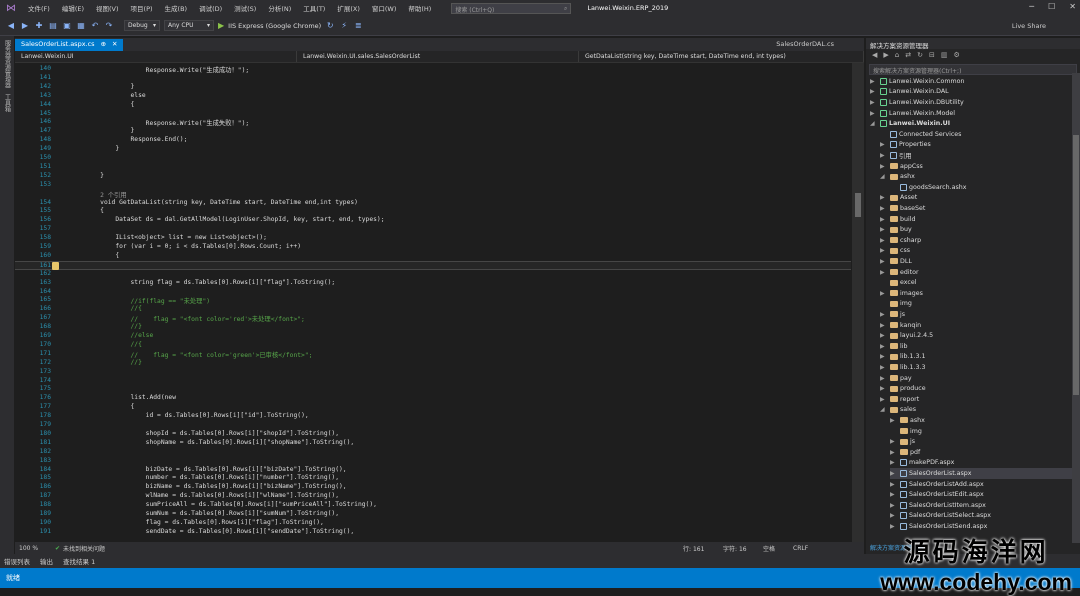  Describe the element at coordinates (901, 293) in the screenshot. I see `tree-item: ▶ images` at that location.